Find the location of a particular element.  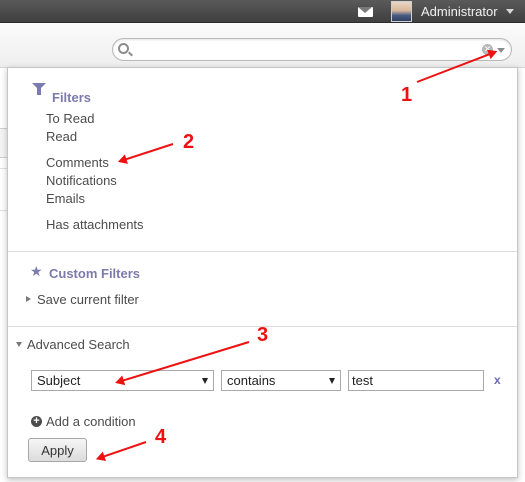

advanced-search-toggle: Advanced Search is located at coordinates (78, 344).